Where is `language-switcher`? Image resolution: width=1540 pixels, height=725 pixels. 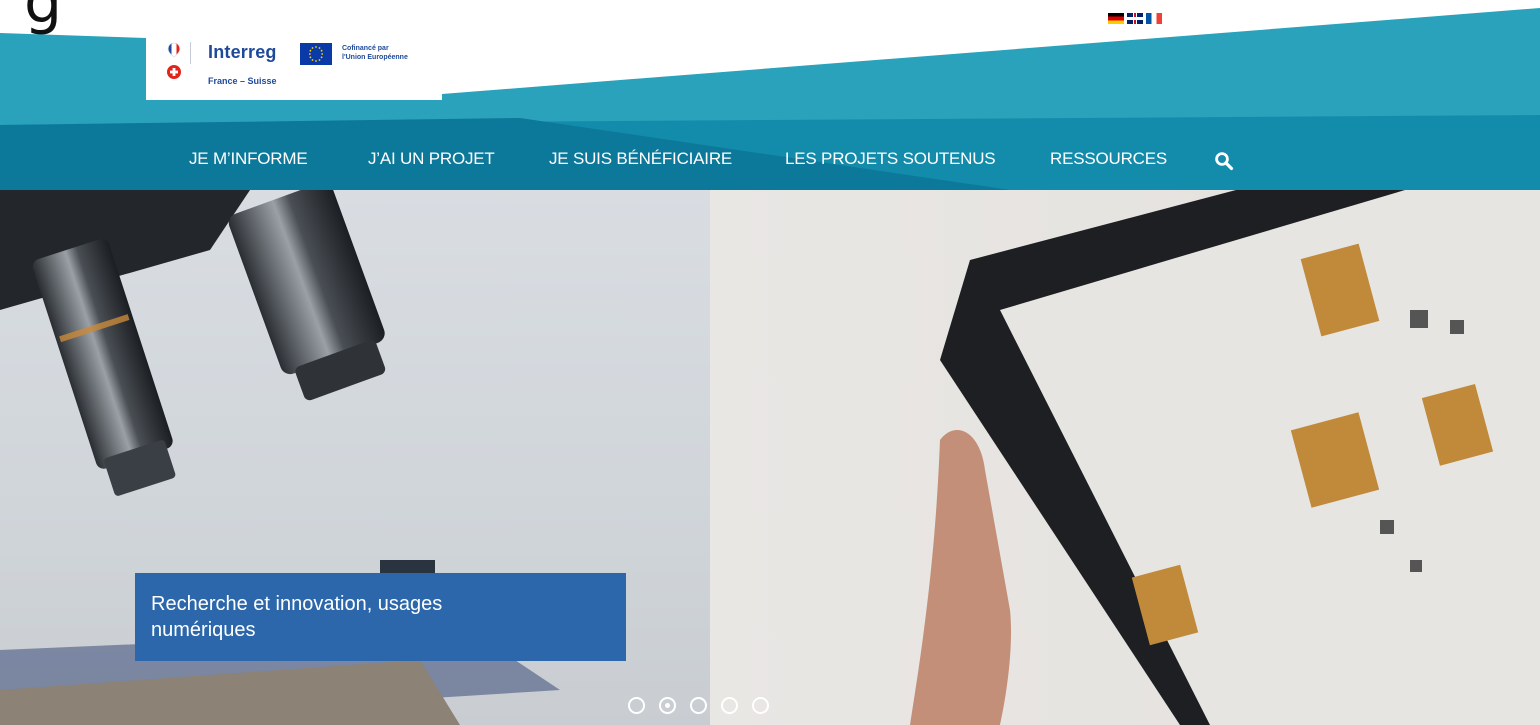
language-switcher is located at coordinates (1135, 18).